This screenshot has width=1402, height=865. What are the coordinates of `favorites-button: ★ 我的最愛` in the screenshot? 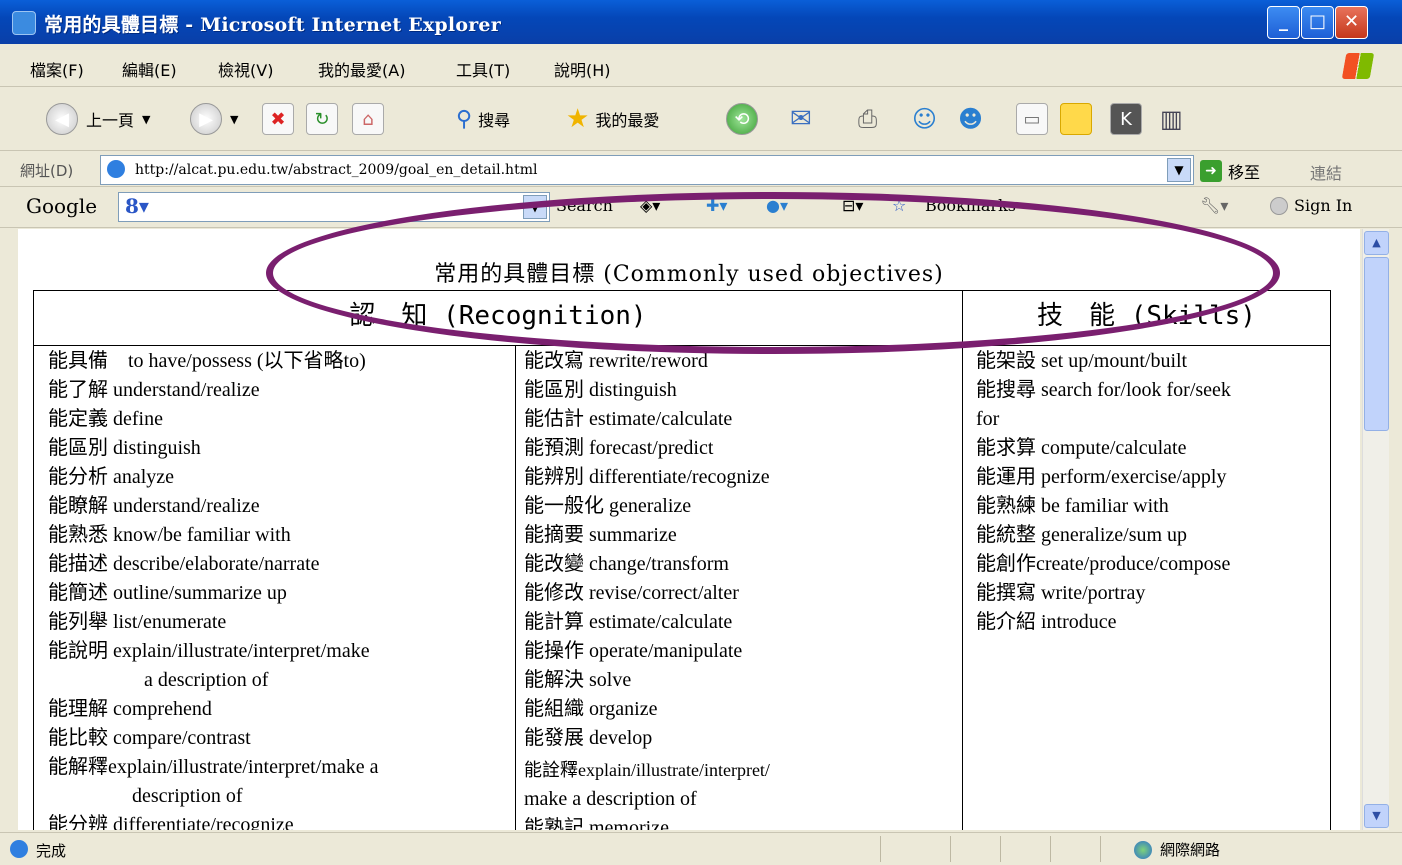 It's located at (612, 119).